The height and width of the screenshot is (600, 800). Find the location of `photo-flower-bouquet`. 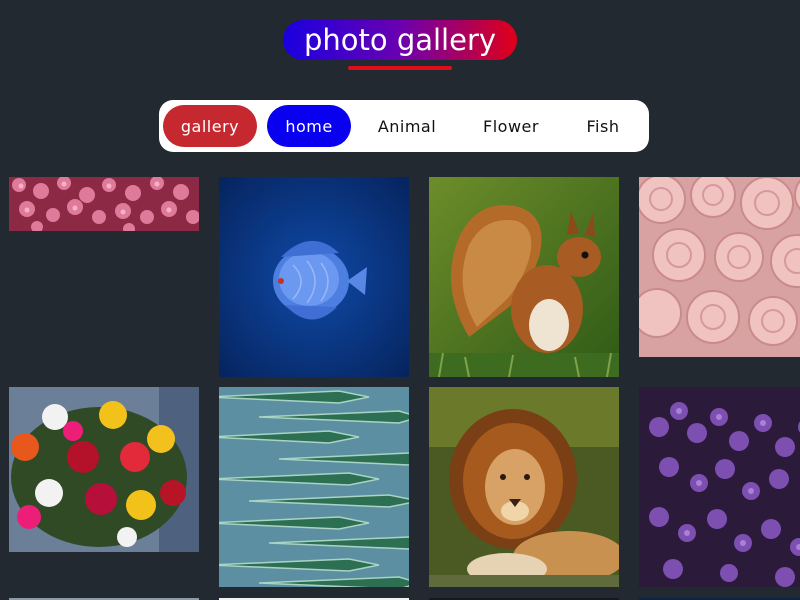

photo-flower-bouquet is located at coordinates (104, 469).